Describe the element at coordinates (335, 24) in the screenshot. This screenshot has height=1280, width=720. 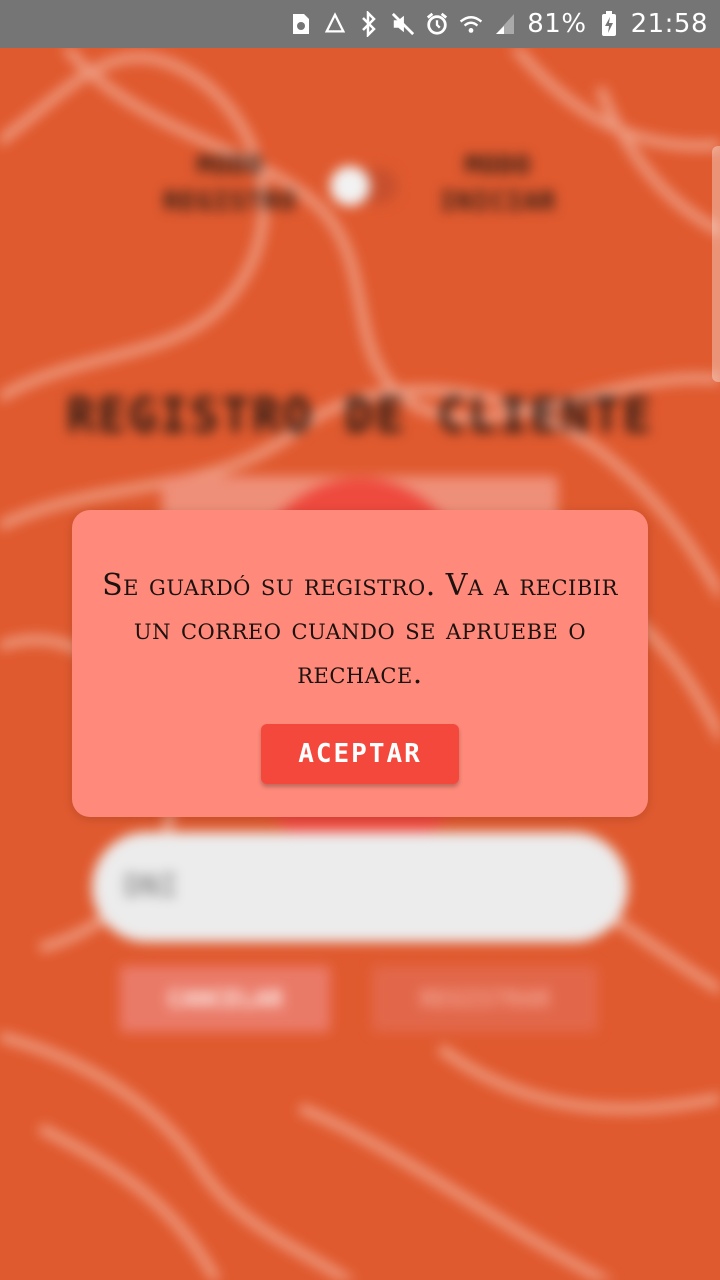
I see `recycle-icon` at that location.